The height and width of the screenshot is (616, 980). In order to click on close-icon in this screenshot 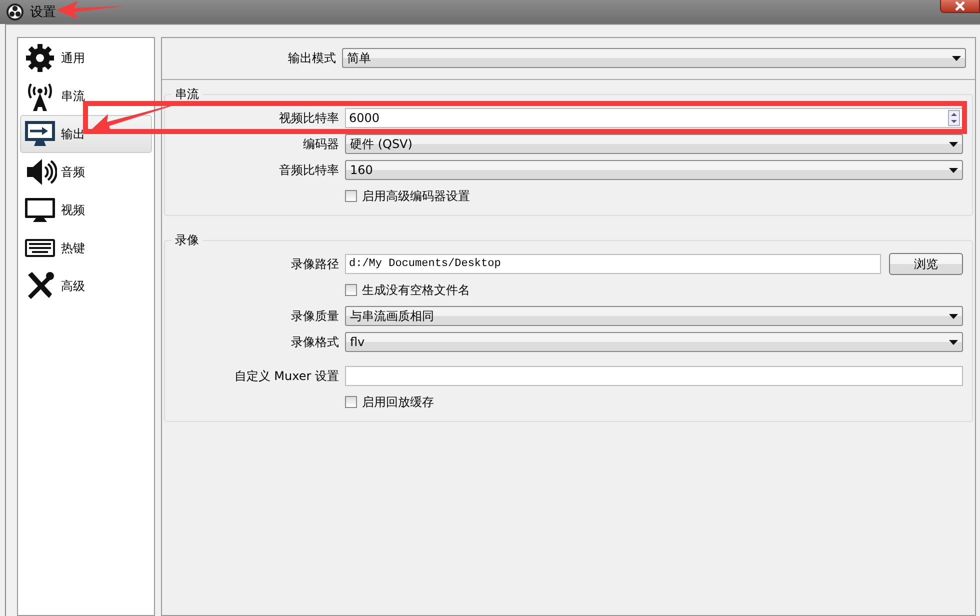, I will do `click(960, 6)`.